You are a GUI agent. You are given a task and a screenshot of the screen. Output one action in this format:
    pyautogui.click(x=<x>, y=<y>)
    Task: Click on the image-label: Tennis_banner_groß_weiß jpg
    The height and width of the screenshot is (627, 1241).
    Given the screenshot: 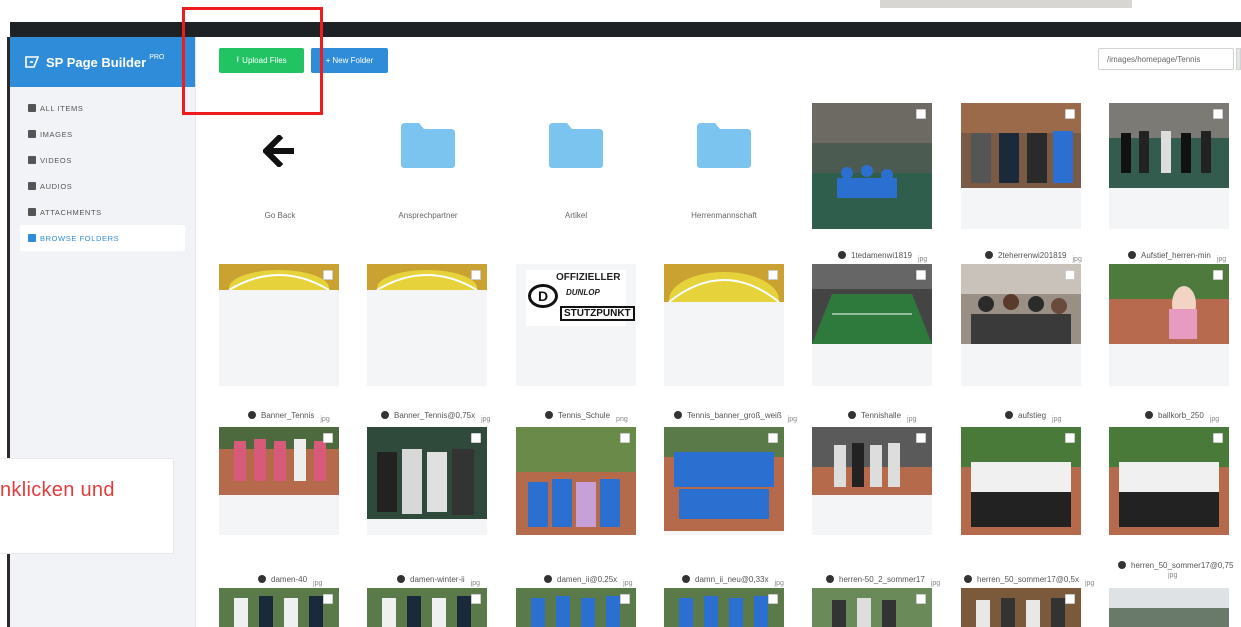 What is the action you would take?
    pyautogui.click(x=735, y=416)
    